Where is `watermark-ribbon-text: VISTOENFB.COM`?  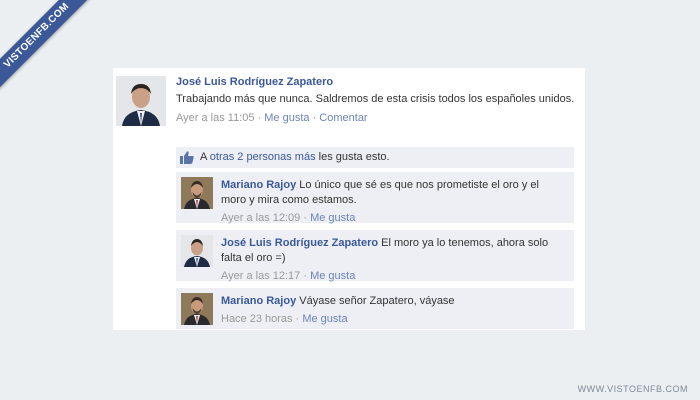 watermark-ribbon-text: VISTOENFB.COM is located at coordinates (49, 48).